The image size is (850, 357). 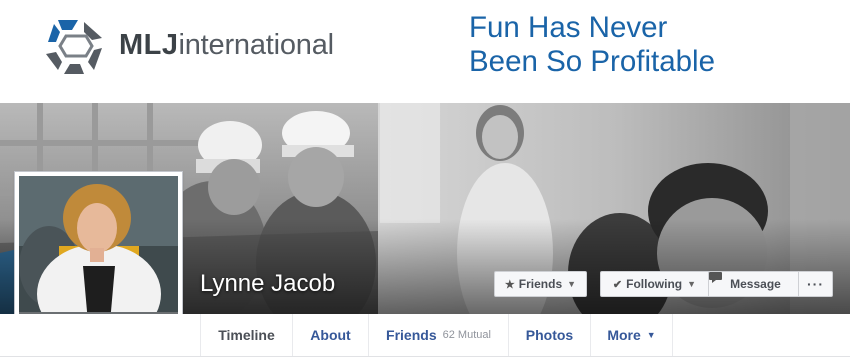 What do you see at coordinates (466, 335) in the screenshot?
I see `mutual-friends-count: 62 Mutual` at bounding box center [466, 335].